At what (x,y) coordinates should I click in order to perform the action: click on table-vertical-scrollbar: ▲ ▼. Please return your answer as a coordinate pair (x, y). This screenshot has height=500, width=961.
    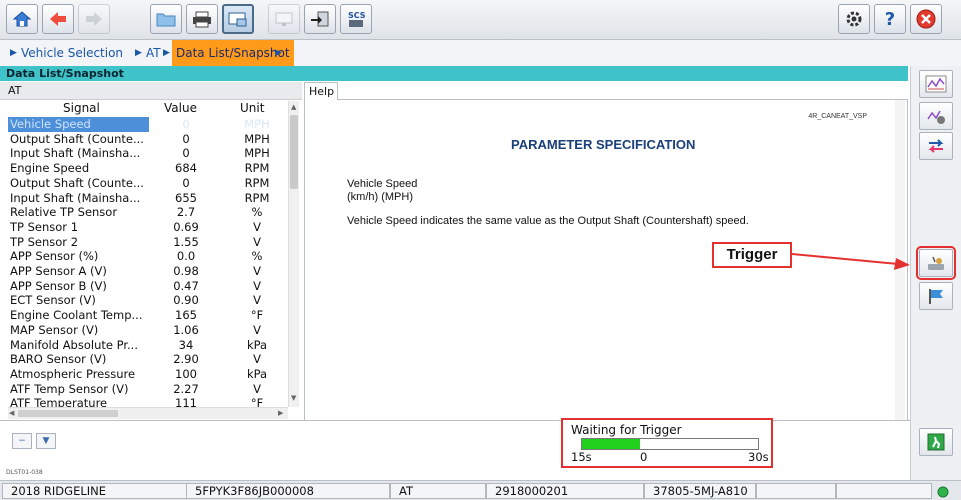
    Looking at the image, I should click on (293, 254).